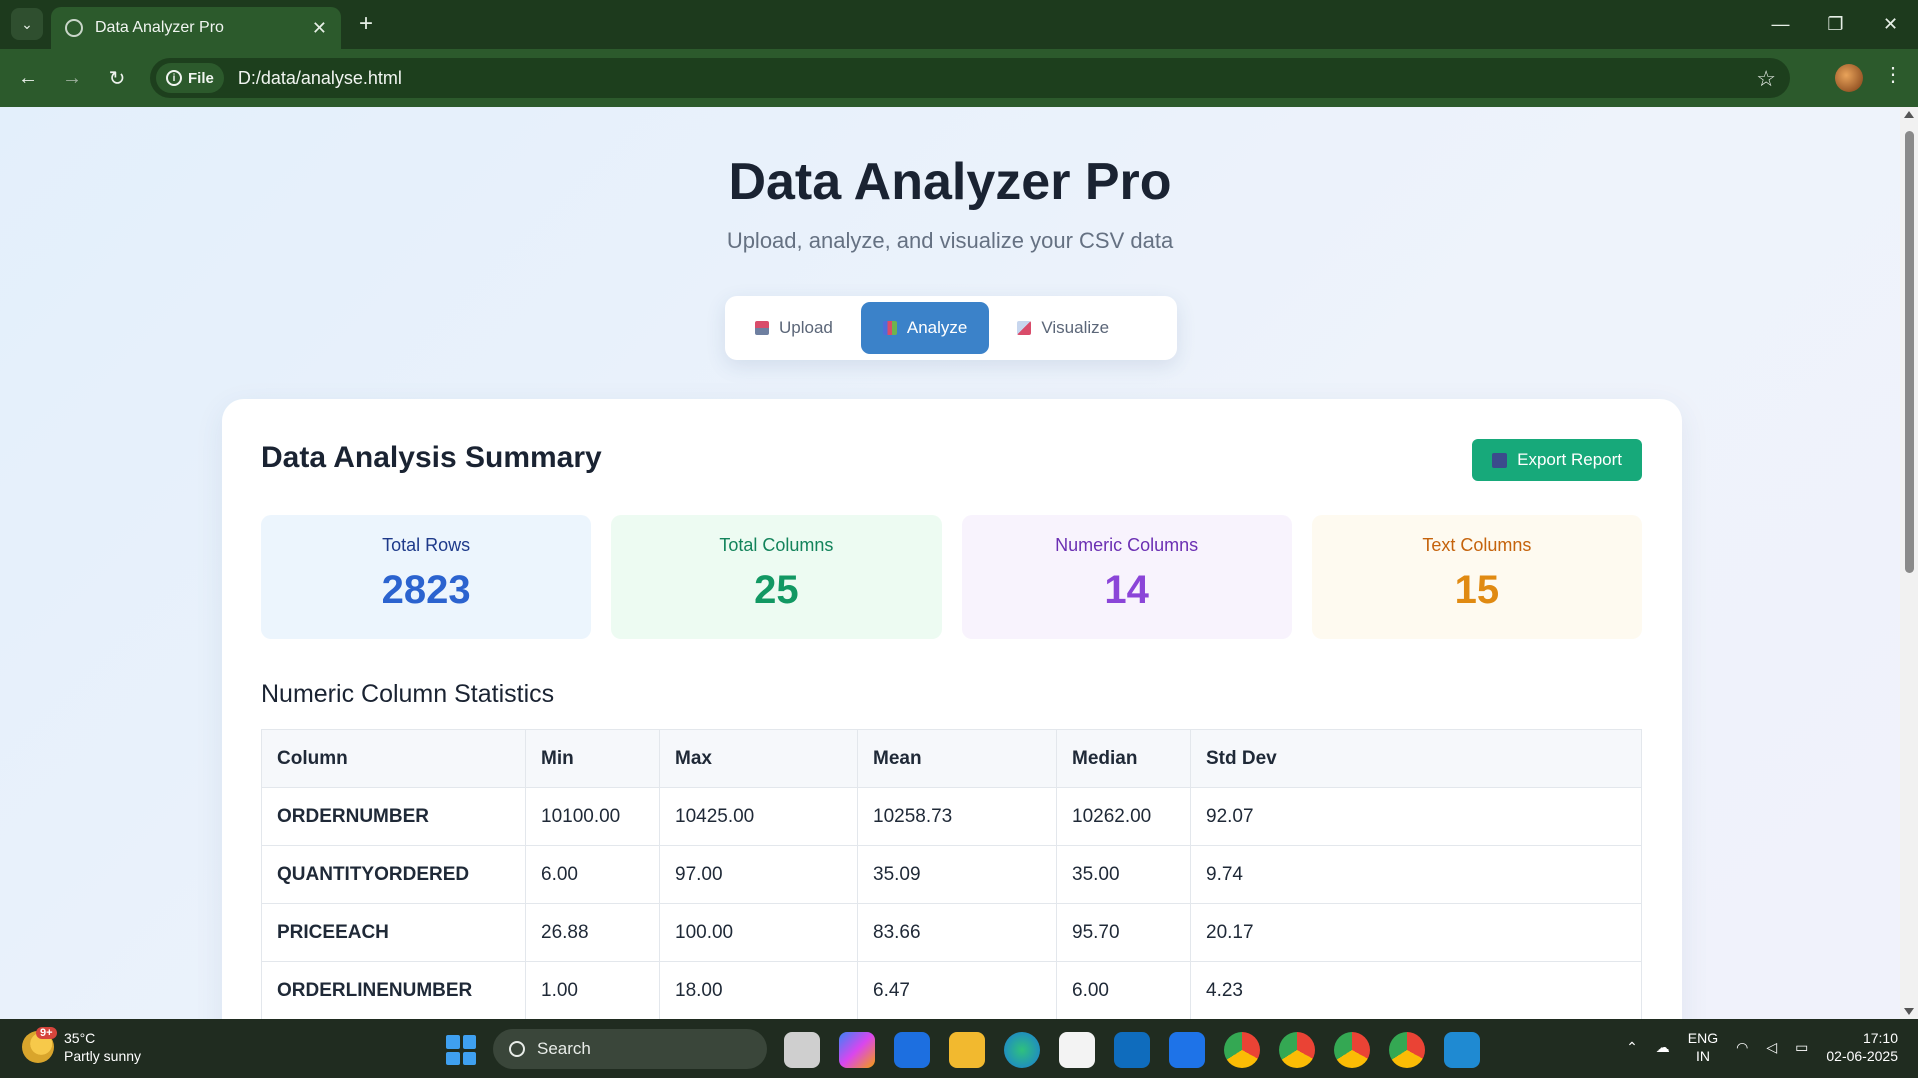 The height and width of the screenshot is (1078, 1918). I want to click on numeric-stats-title: Numeric Column Statistics, so click(408, 694).